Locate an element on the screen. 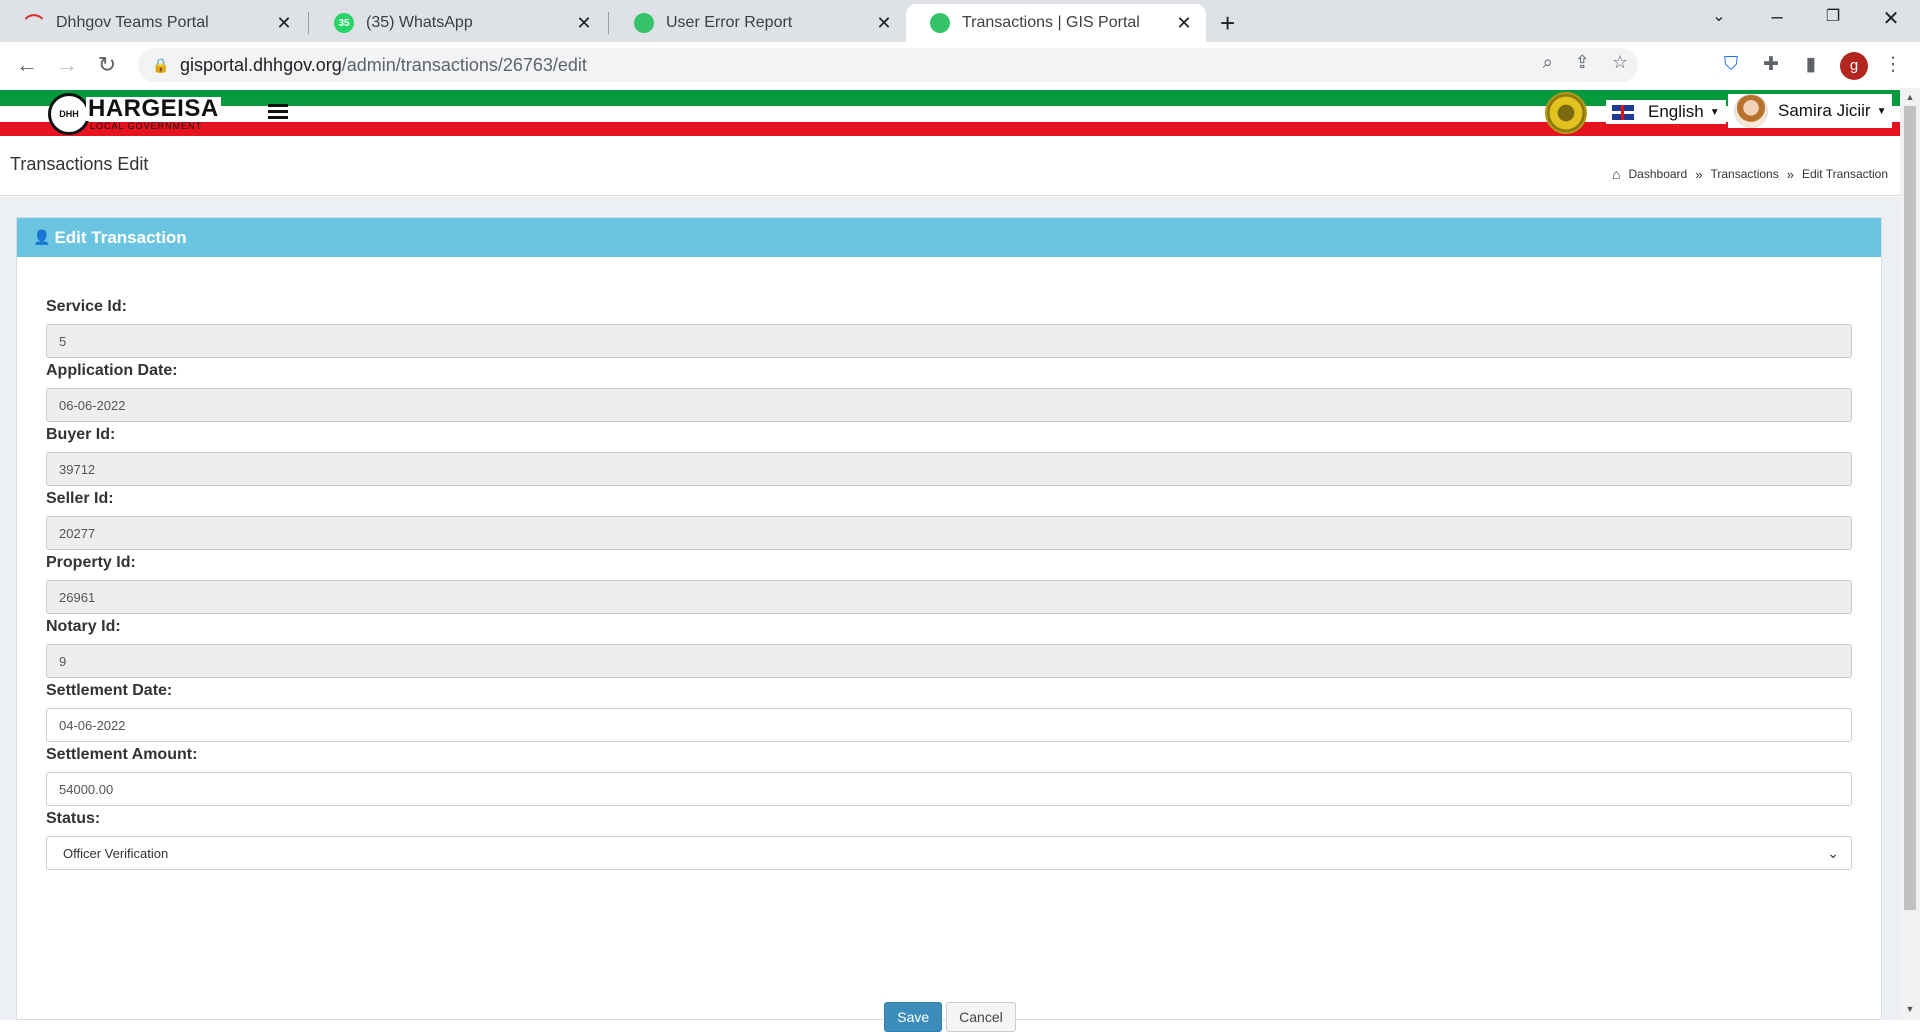  url-host: gisportal.dhhgov.org is located at coordinates (261, 64).